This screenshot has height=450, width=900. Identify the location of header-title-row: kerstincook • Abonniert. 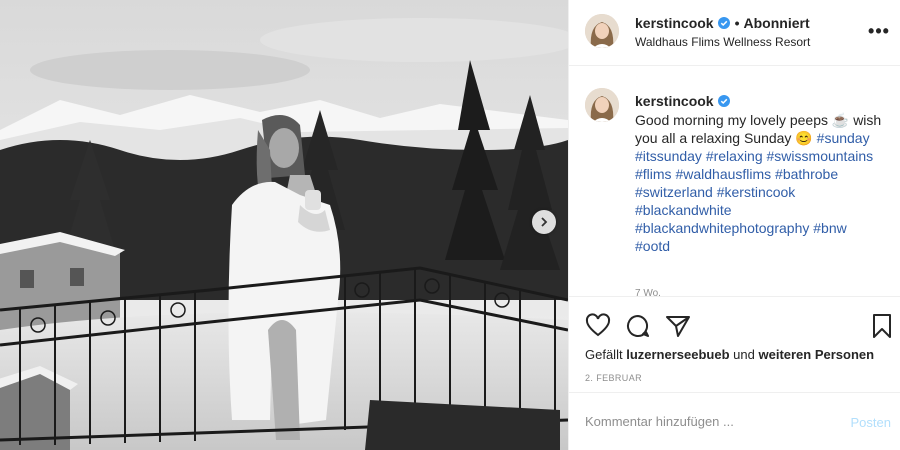
(722, 23).